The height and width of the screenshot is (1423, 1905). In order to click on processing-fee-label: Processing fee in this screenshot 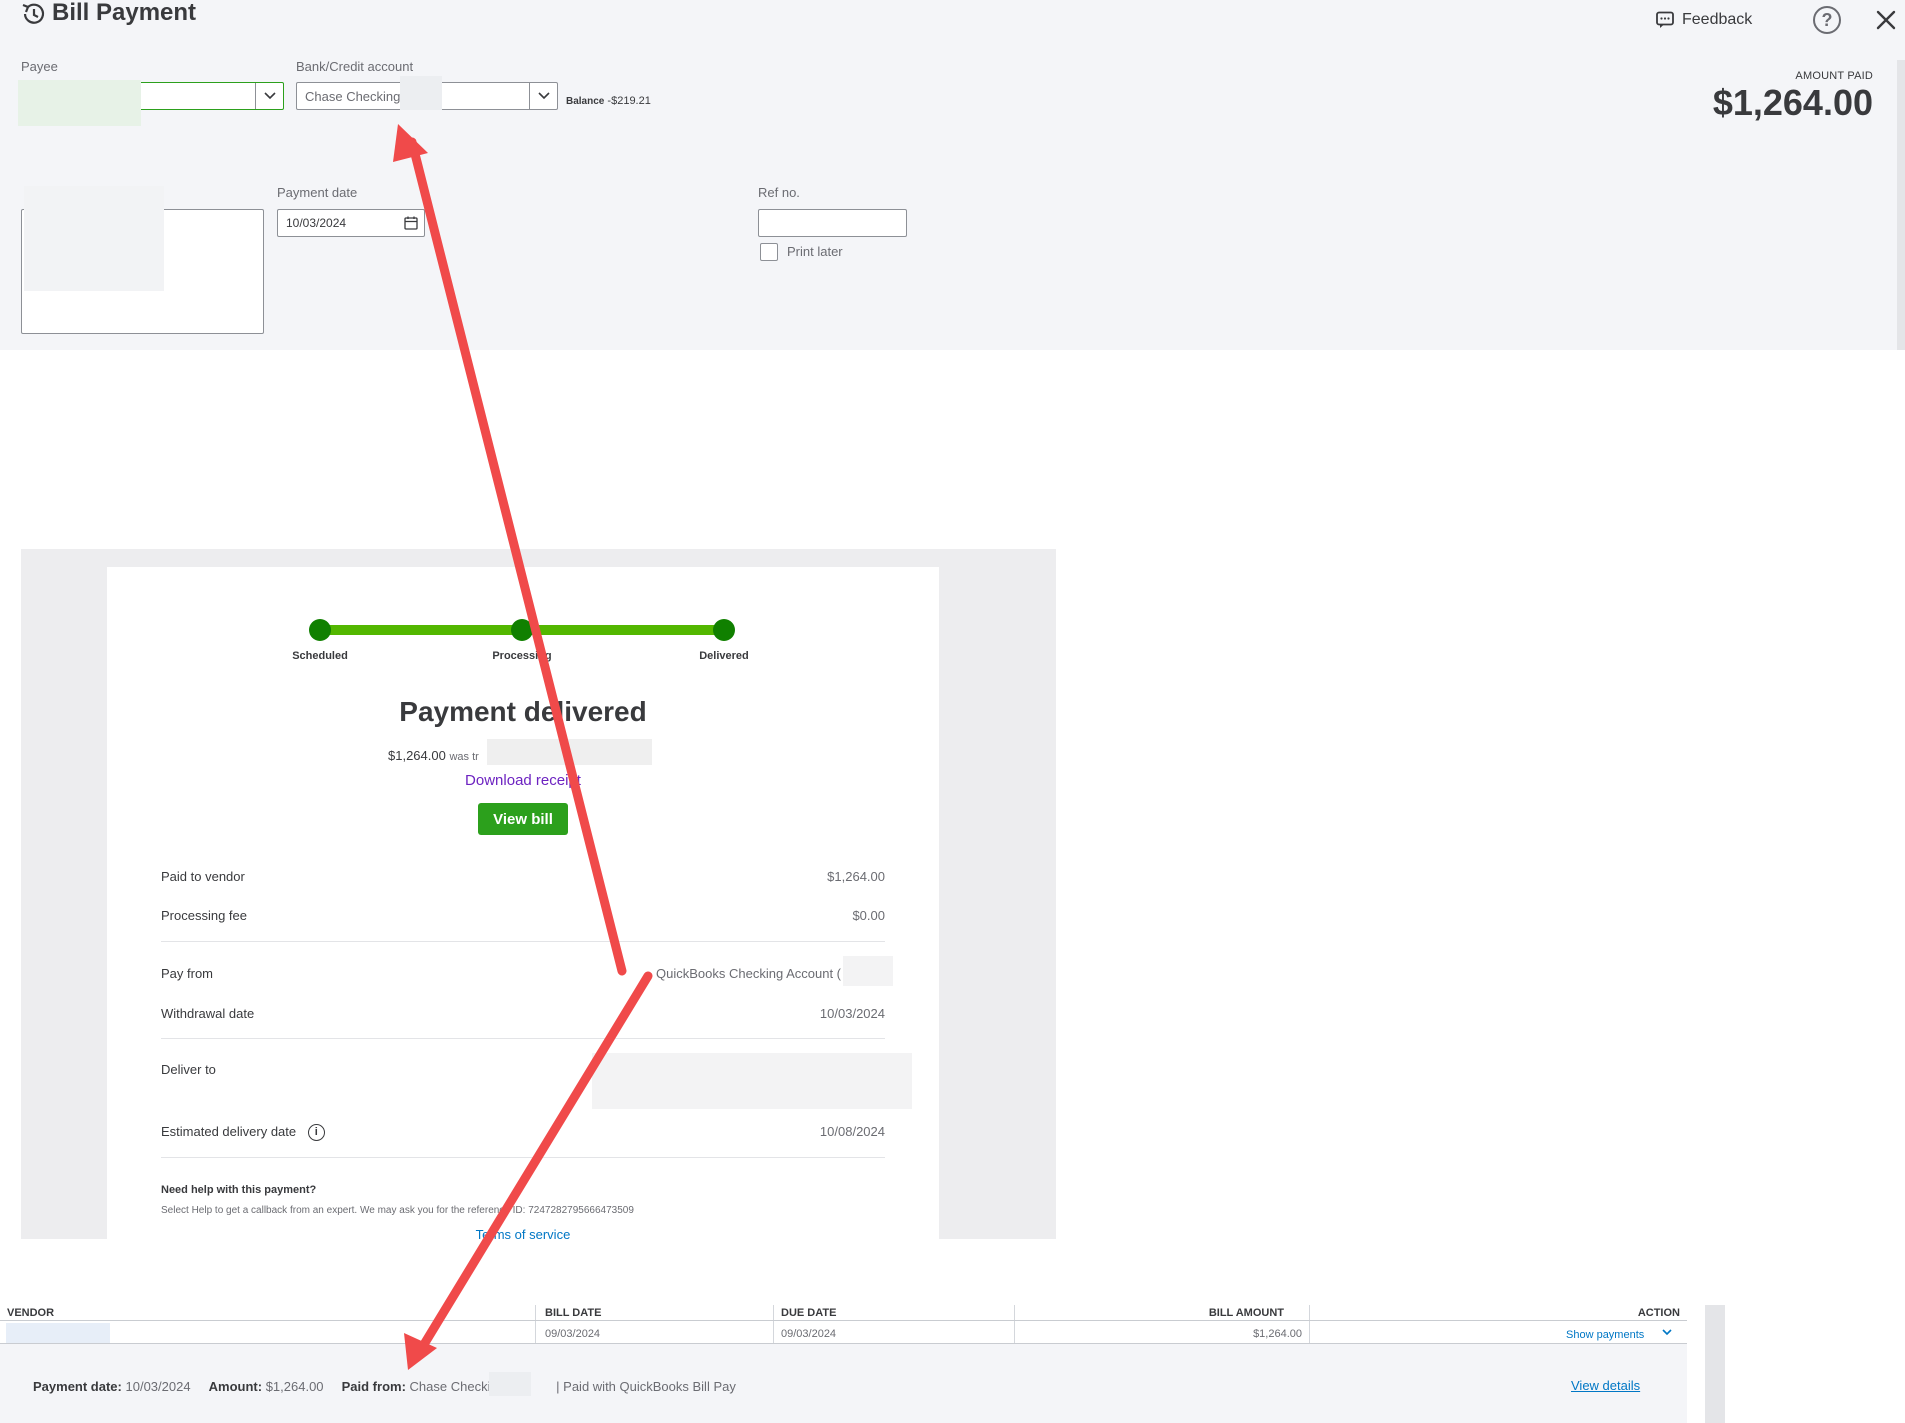, I will do `click(204, 915)`.